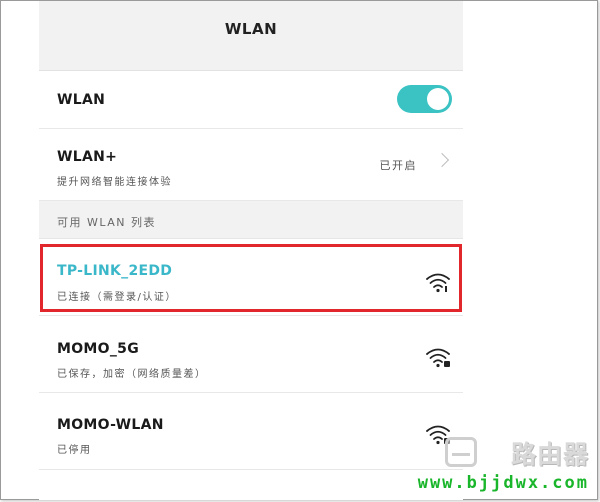  I want to click on wlan-plus-status: 已开启, so click(398, 165).